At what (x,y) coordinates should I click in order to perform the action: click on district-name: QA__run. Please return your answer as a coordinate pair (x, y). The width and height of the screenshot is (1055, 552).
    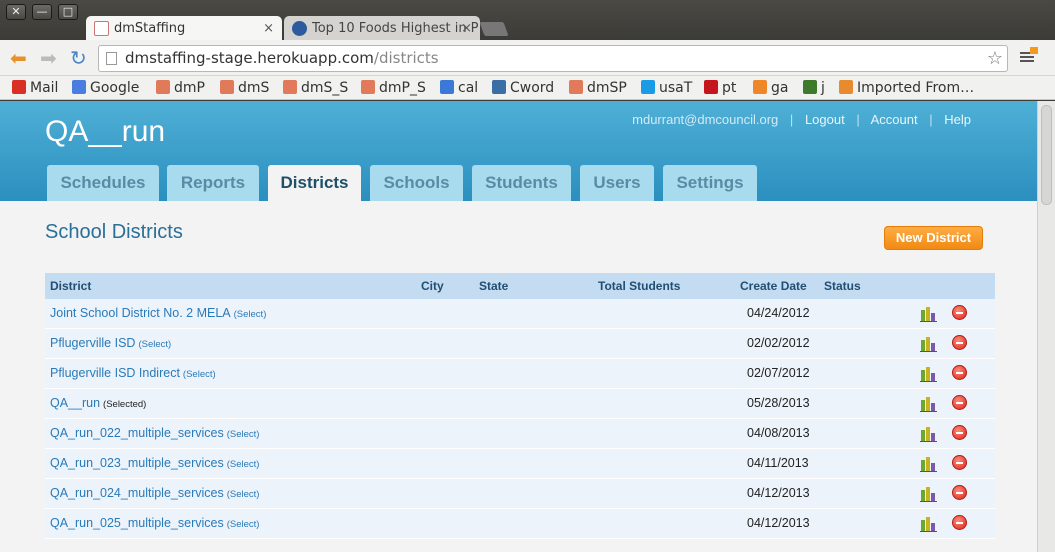
    Looking at the image, I should click on (75, 403).